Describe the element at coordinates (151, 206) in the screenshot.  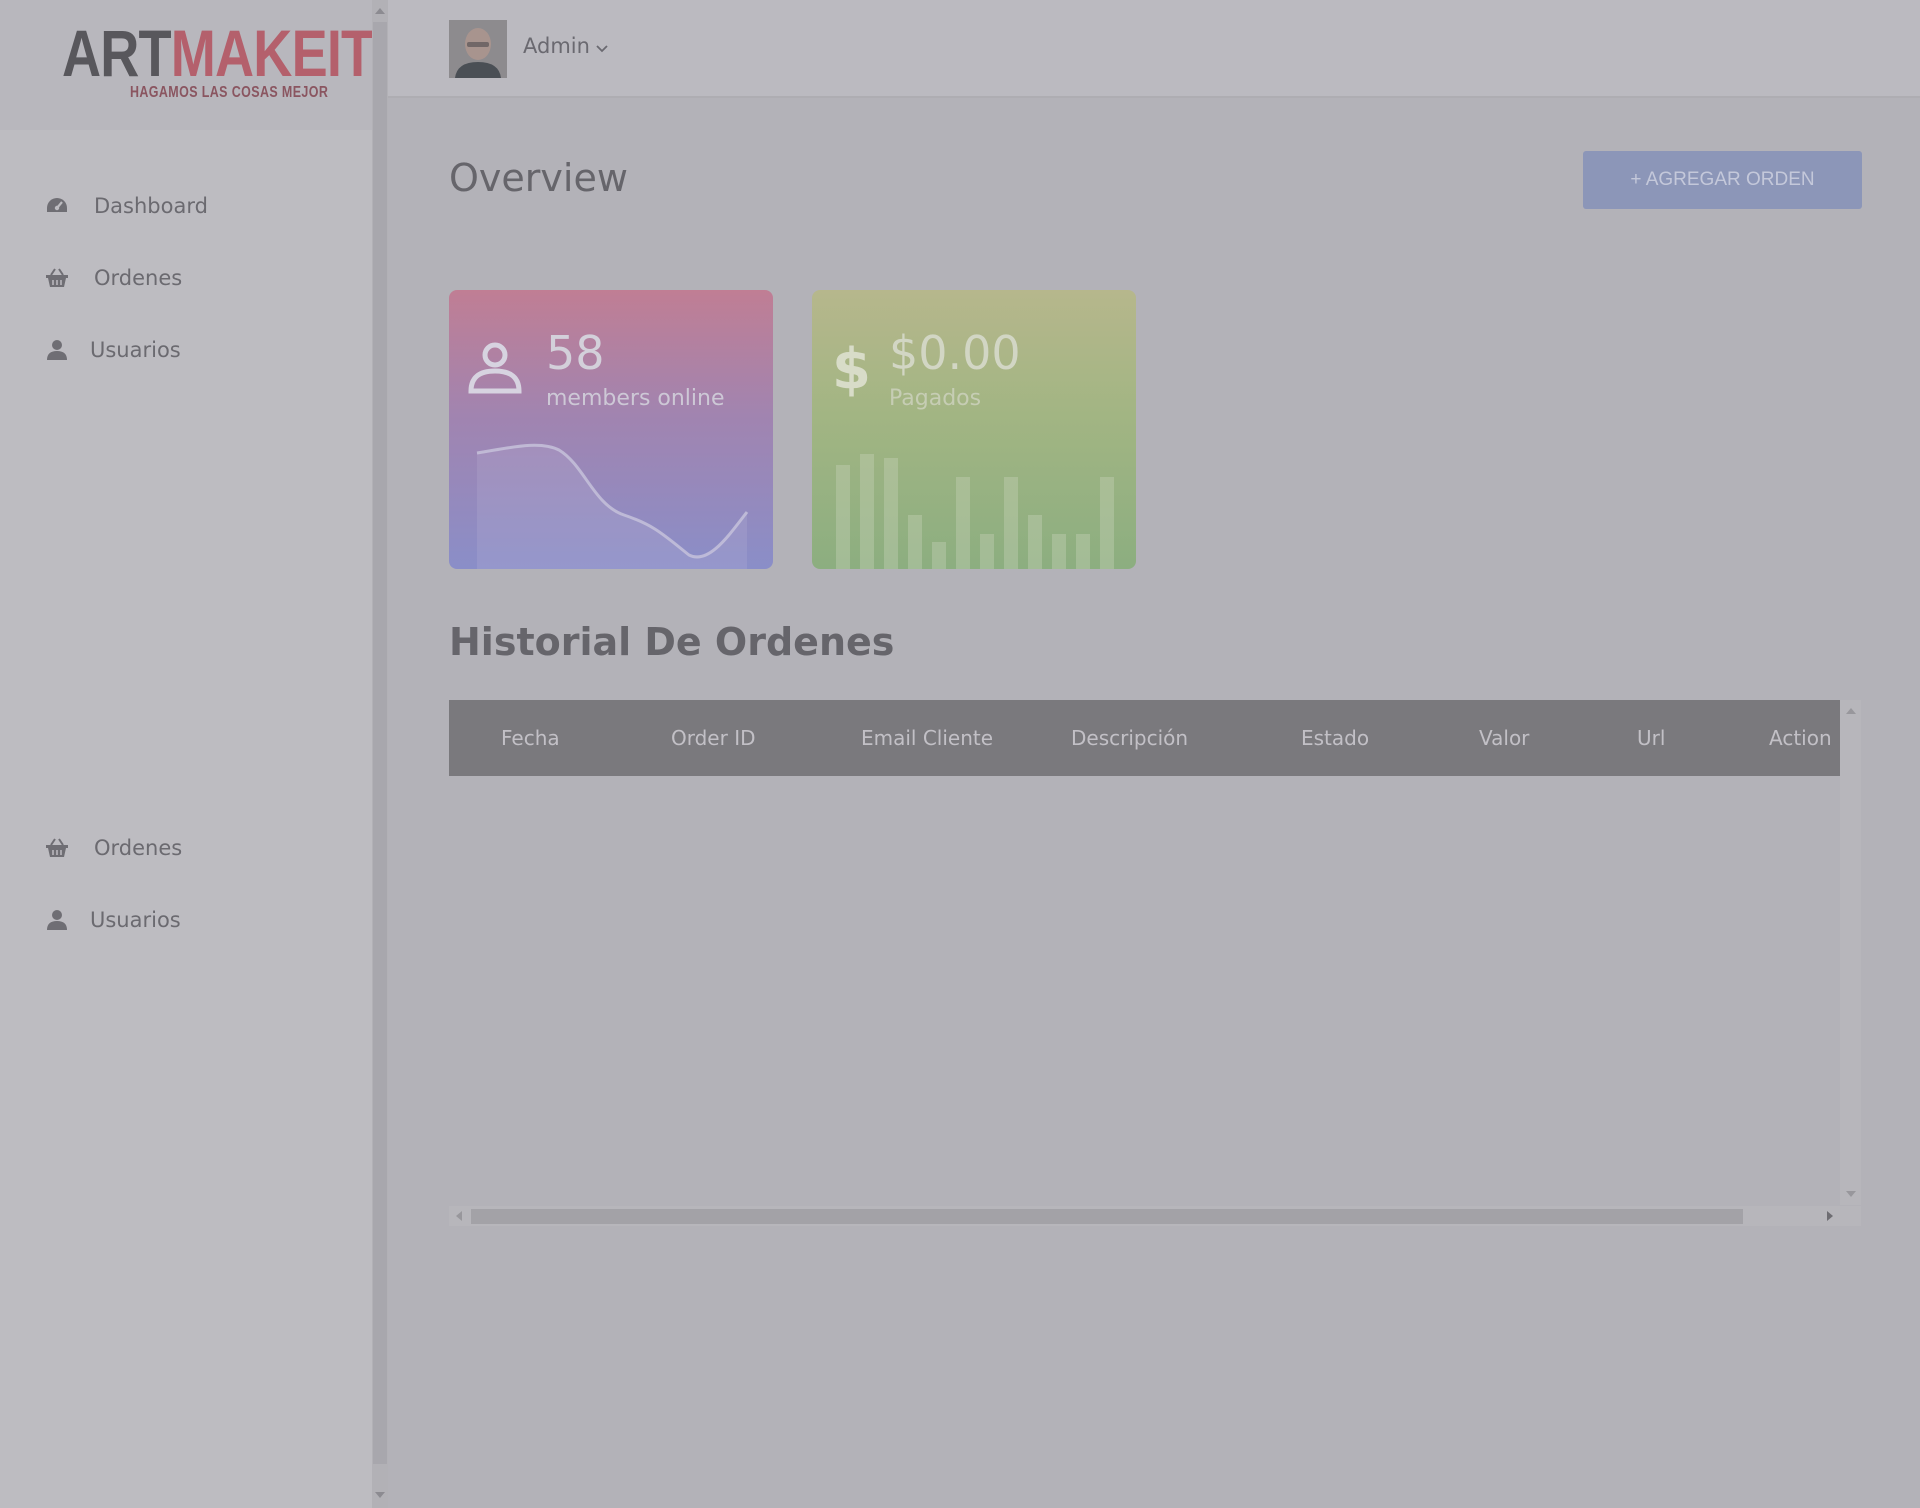
I see `sidebar-item-label: Dashboard` at that location.